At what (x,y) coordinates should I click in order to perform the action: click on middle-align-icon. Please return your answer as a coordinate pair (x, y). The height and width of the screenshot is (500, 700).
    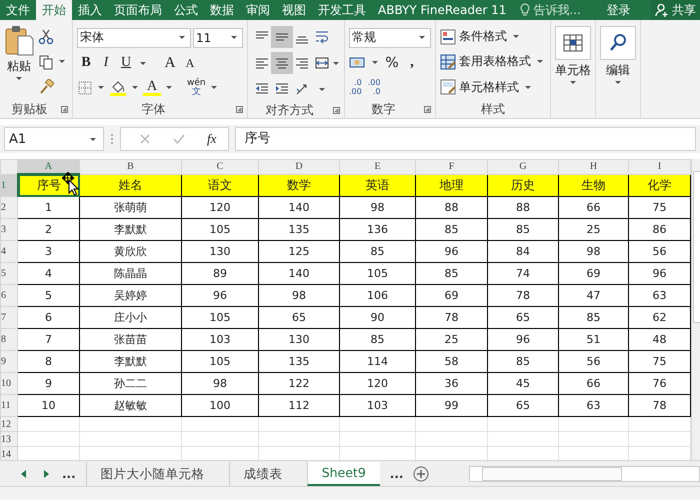
    Looking at the image, I should click on (282, 37).